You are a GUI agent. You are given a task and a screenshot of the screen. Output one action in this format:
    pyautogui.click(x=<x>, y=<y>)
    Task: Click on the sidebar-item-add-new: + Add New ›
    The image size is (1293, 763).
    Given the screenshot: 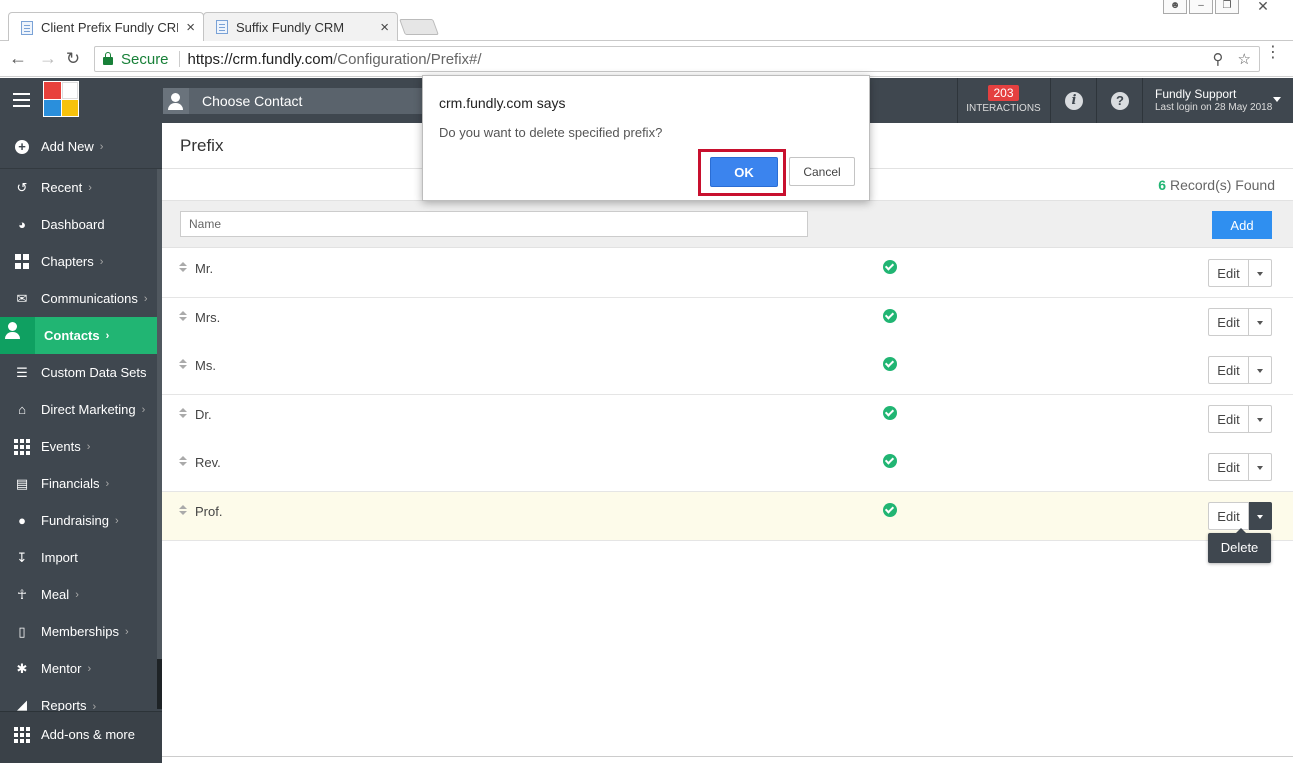 What is the action you would take?
    pyautogui.click(x=78, y=146)
    